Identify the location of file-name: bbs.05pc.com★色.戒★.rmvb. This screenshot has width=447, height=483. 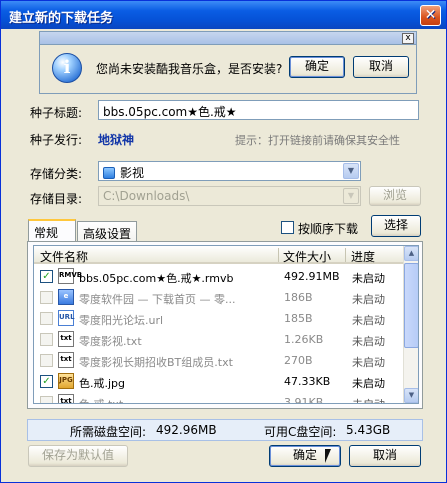
(156, 278).